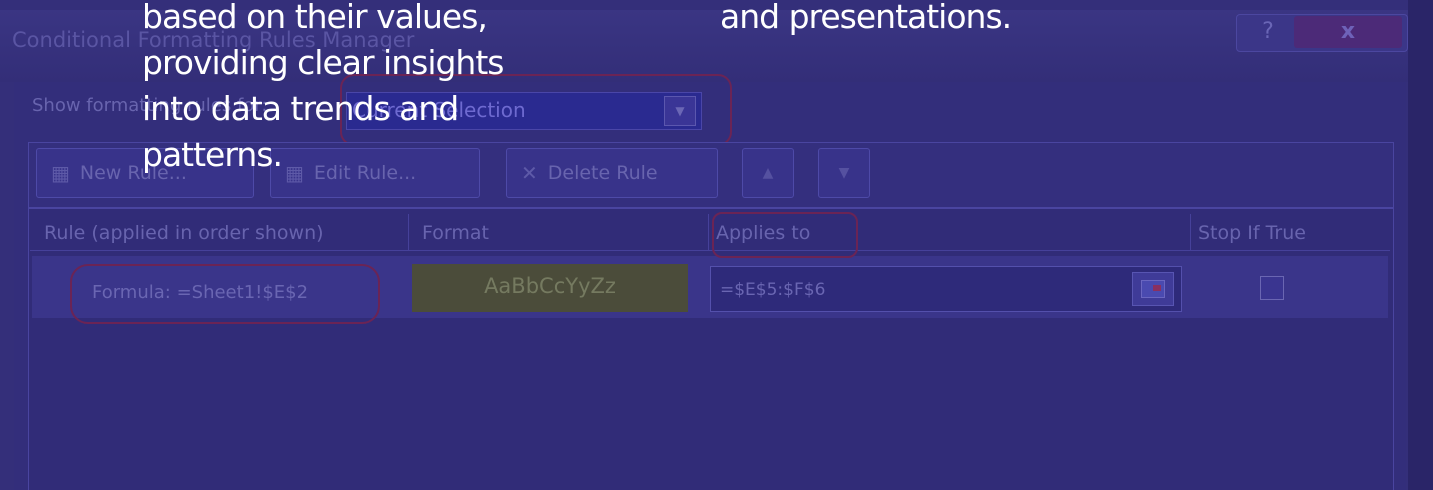  I want to click on column-header-rule: Rule (applied in order shown), so click(184, 233).